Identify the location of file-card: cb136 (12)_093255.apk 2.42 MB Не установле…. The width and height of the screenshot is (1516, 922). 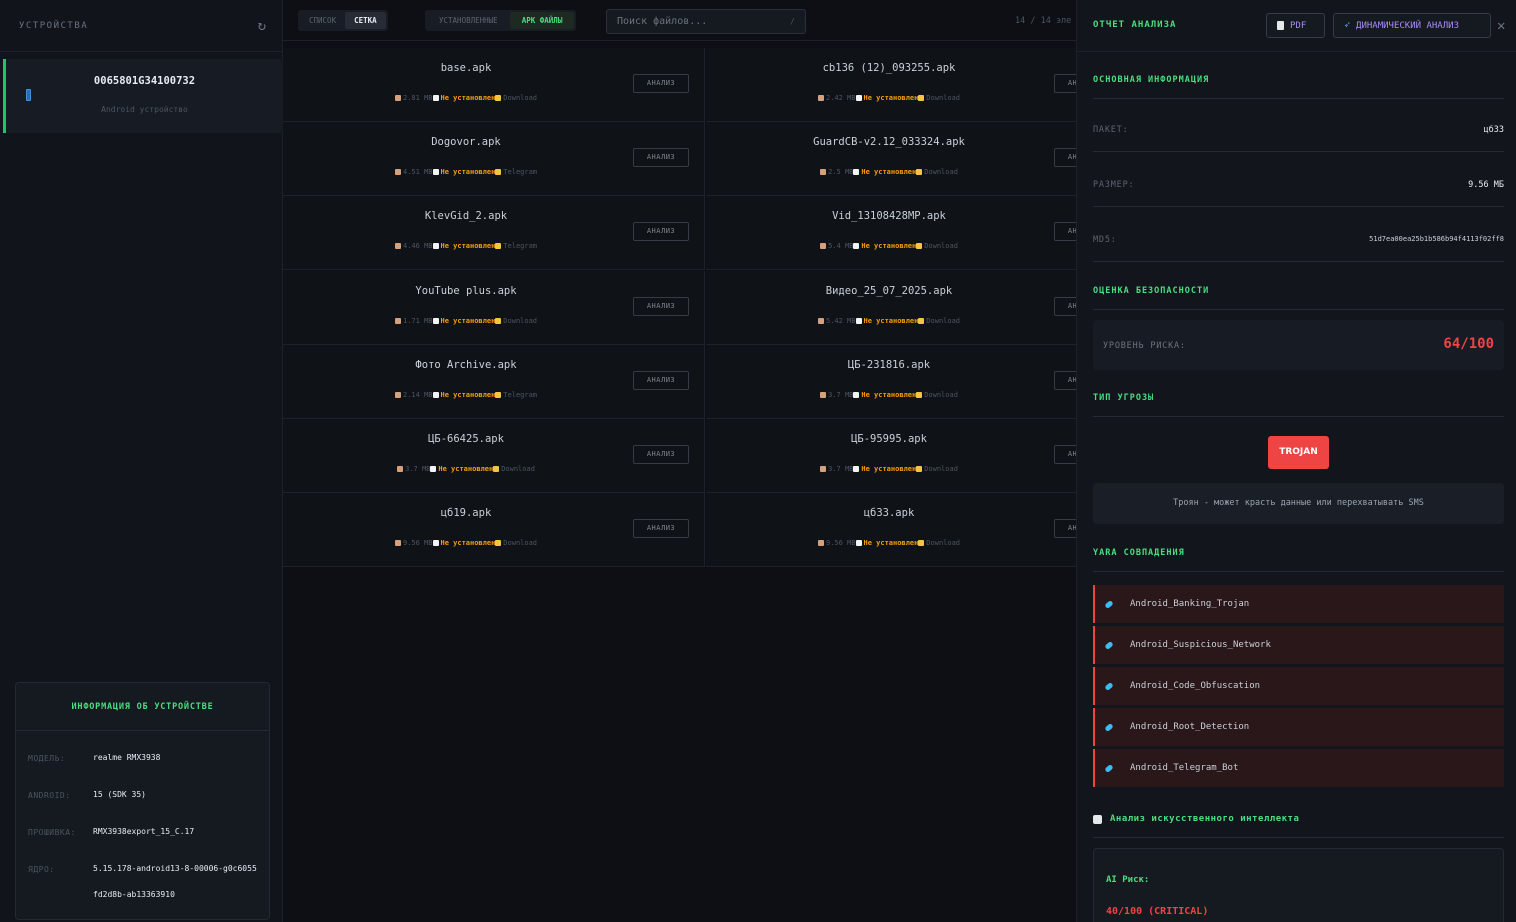
(891, 85).